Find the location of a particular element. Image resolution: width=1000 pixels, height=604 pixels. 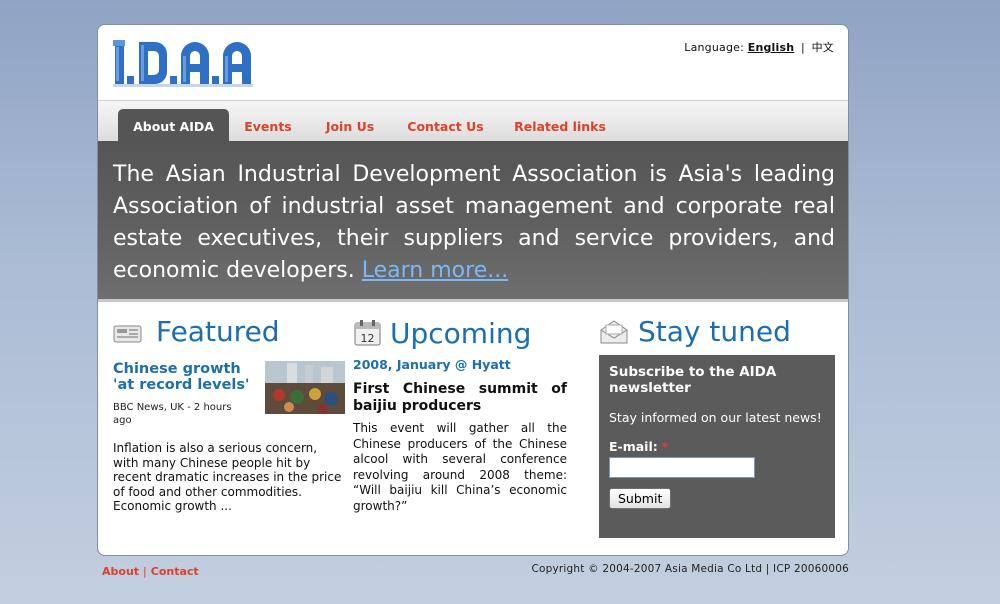

email-label: E-mail: * is located at coordinates (639, 446).